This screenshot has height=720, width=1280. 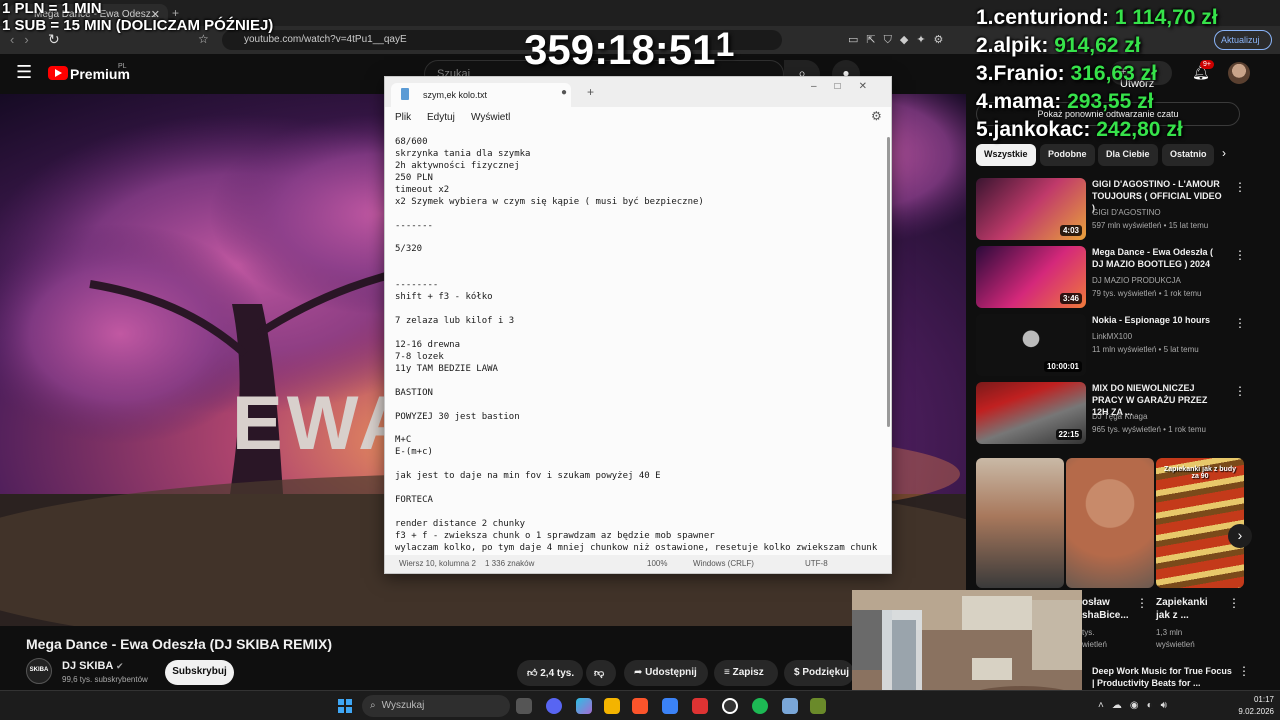 What do you see at coordinates (1240, 536) in the screenshot?
I see `shorts-next-button: ›` at bounding box center [1240, 536].